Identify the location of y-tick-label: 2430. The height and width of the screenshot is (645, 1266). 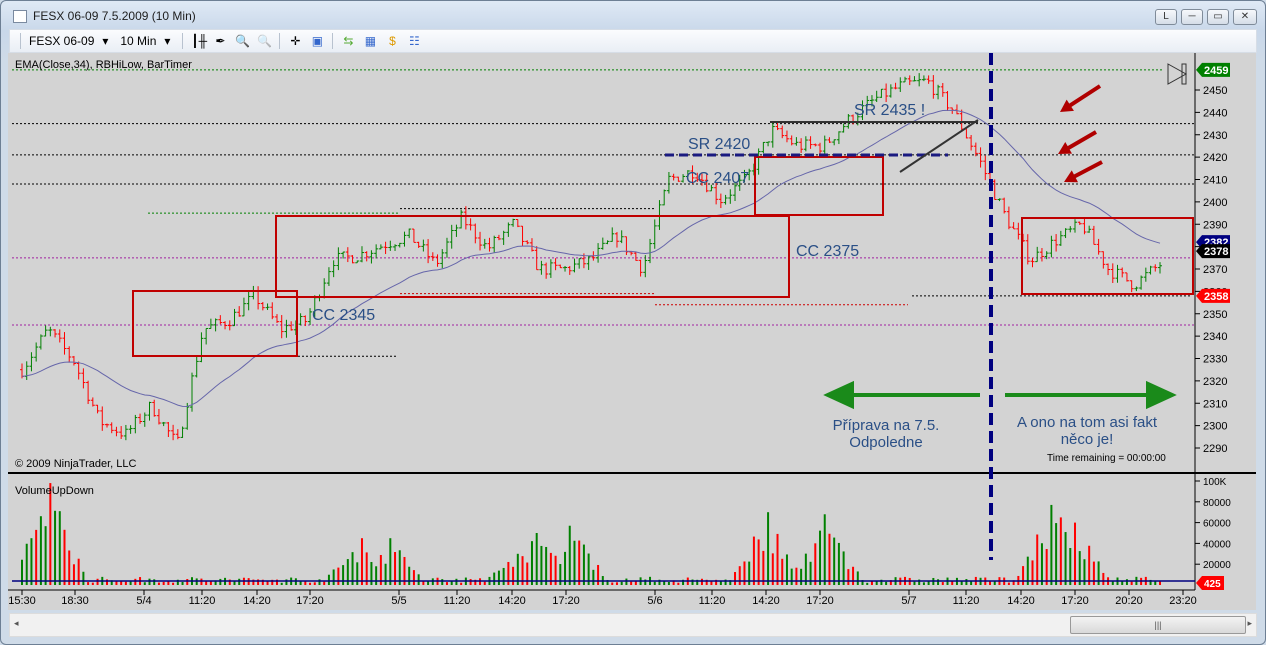
(1215, 136).